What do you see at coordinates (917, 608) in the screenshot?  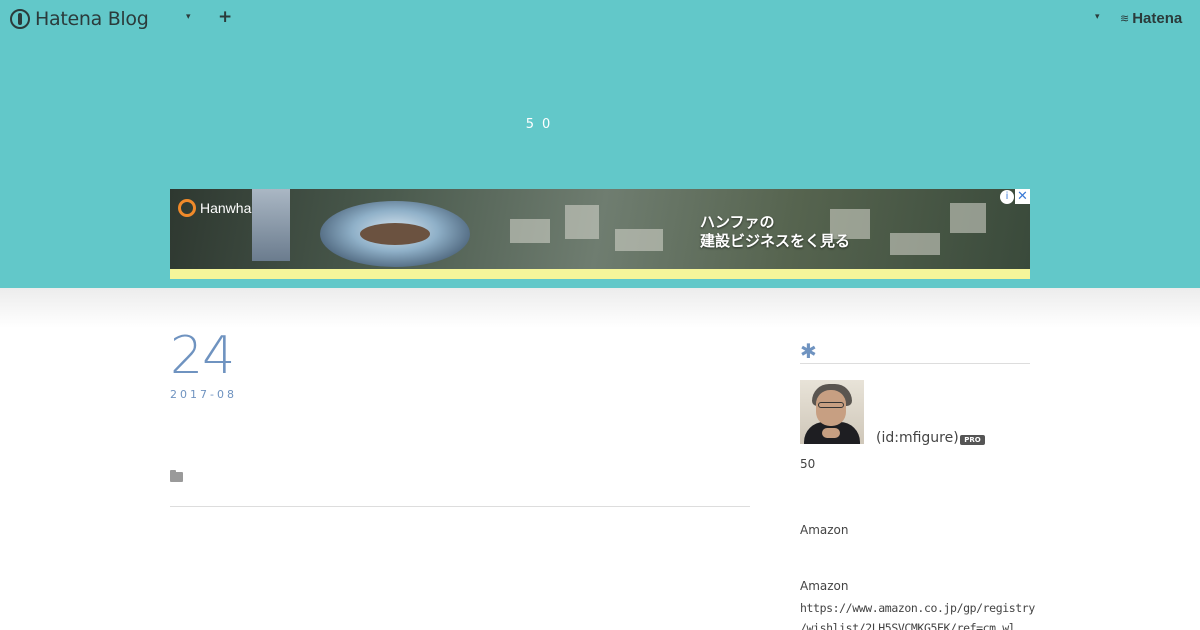 I see `amazon-wishlist-url-line1: https://www.amazon.co.jp/gp/registry` at bounding box center [917, 608].